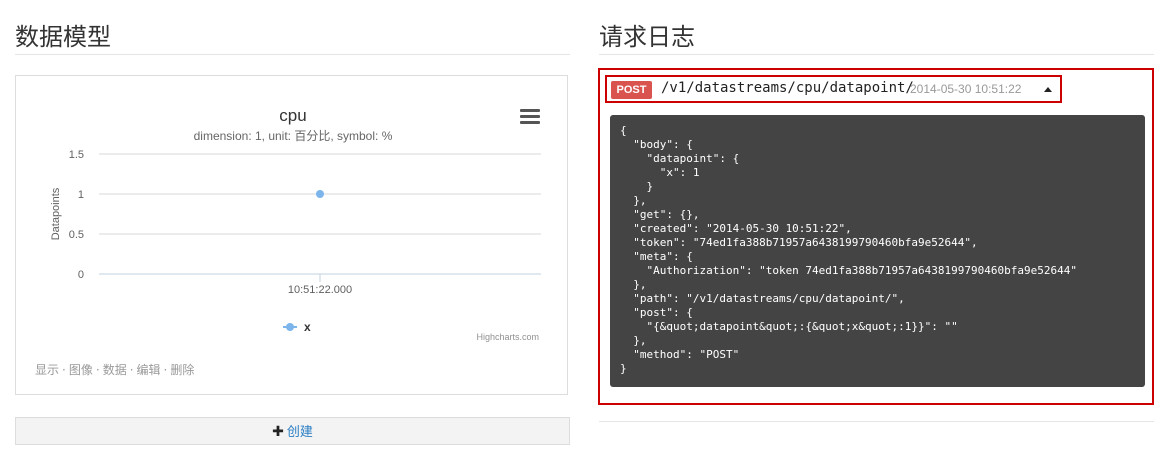  I want to click on action-edit: 编辑, so click(149, 370).